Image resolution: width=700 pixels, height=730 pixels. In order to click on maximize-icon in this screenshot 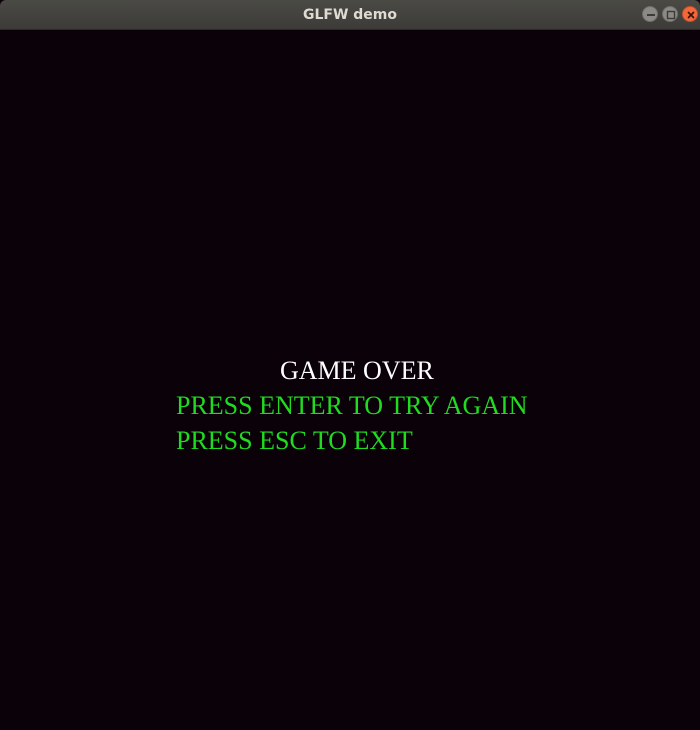, I will do `click(671, 15)`.